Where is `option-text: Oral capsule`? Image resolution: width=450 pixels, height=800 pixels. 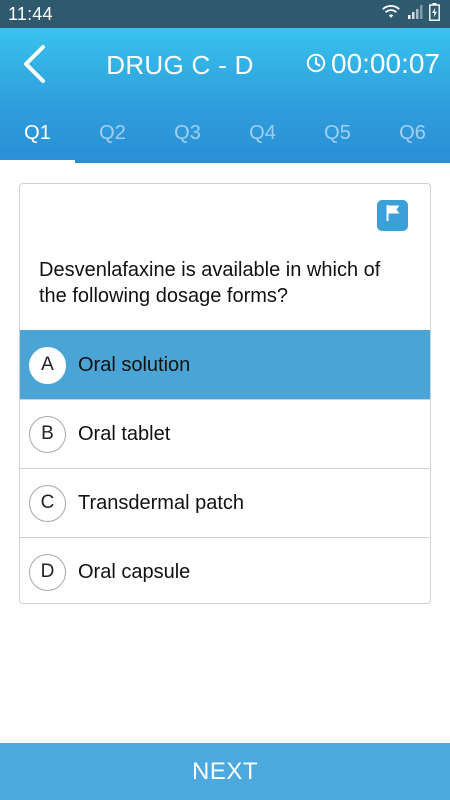
option-text: Oral capsule is located at coordinates (134, 571).